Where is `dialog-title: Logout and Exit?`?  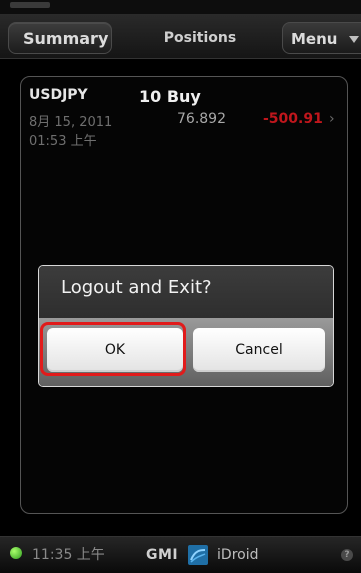 dialog-title: Logout and Exit? is located at coordinates (136, 287).